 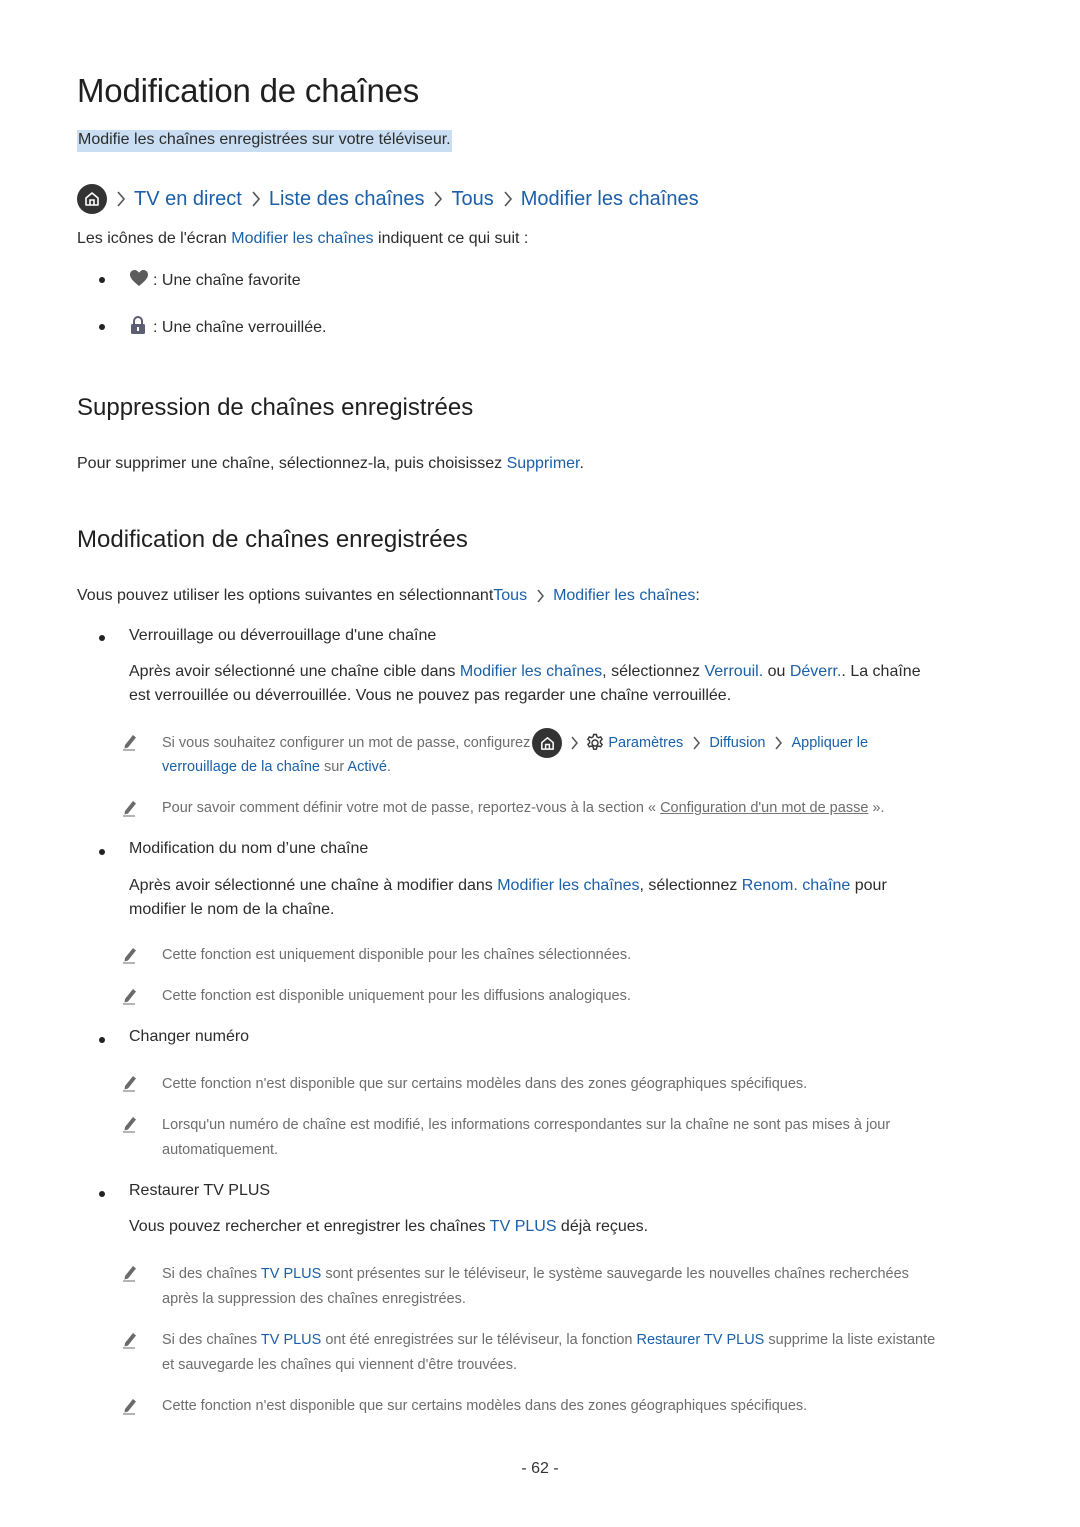 What do you see at coordinates (868, 885) in the screenshot?
I see `text: pour` at bounding box center [868, 885].